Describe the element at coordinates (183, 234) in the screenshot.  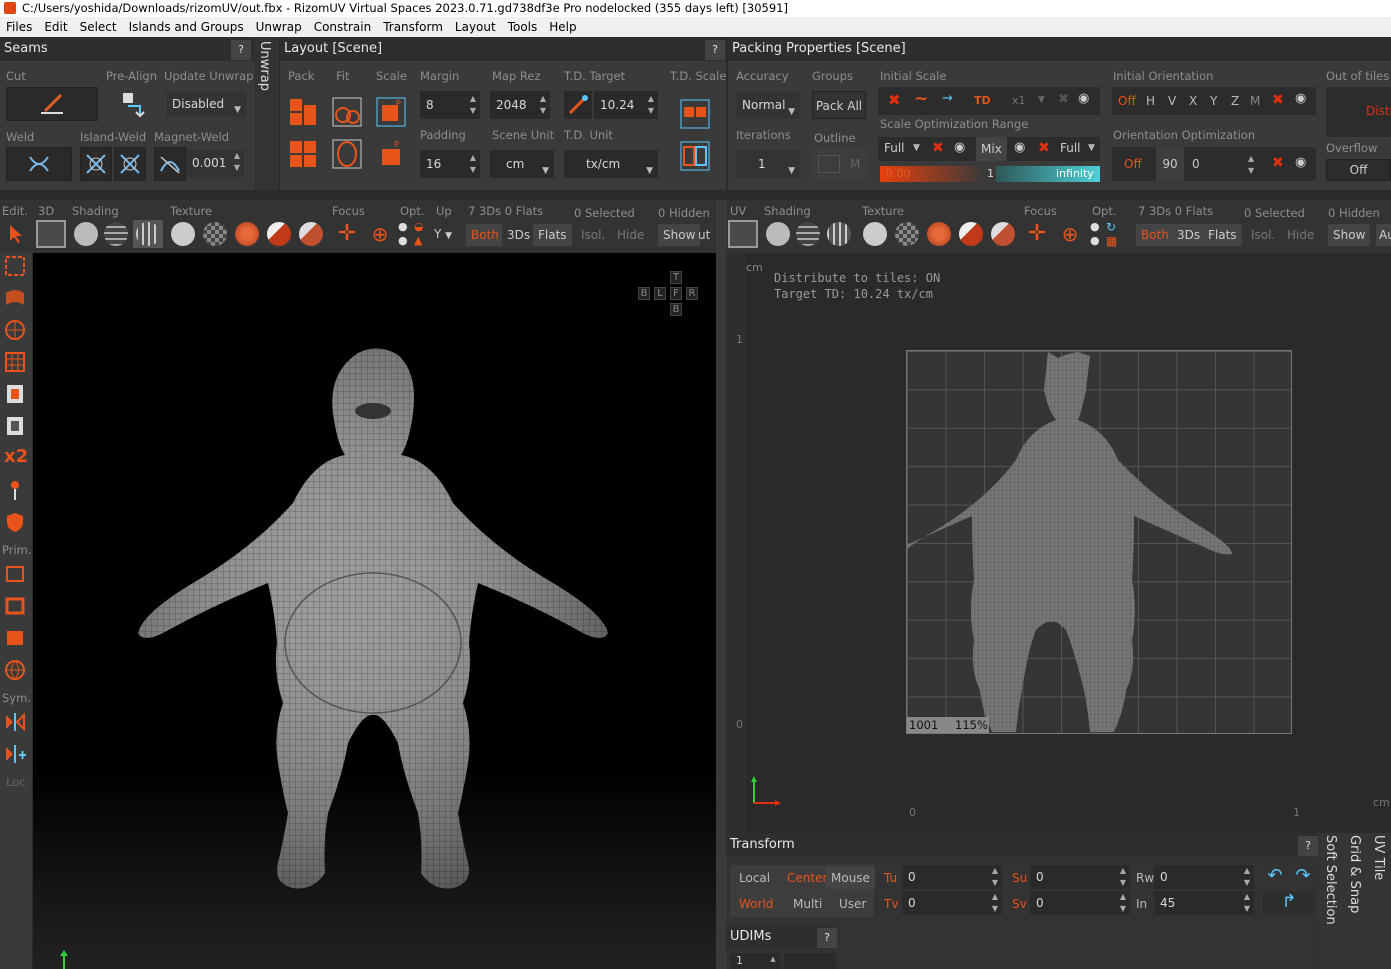
I see `texture-none-icon` at that location.